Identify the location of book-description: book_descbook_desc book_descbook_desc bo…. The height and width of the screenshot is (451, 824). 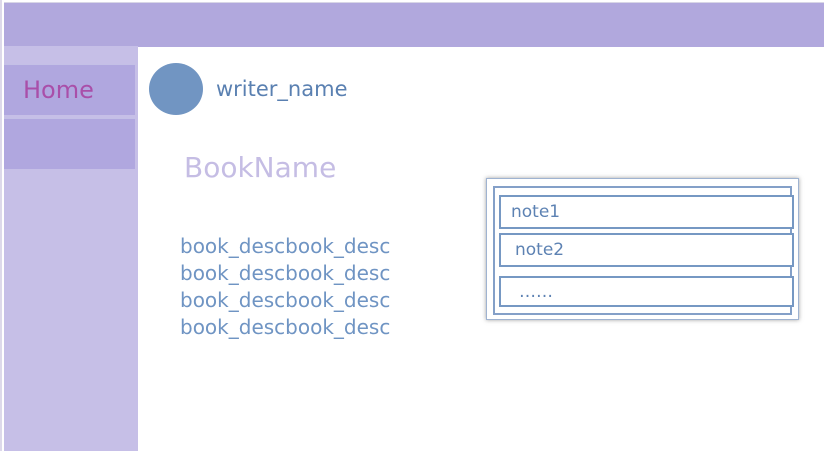
(285, 287).